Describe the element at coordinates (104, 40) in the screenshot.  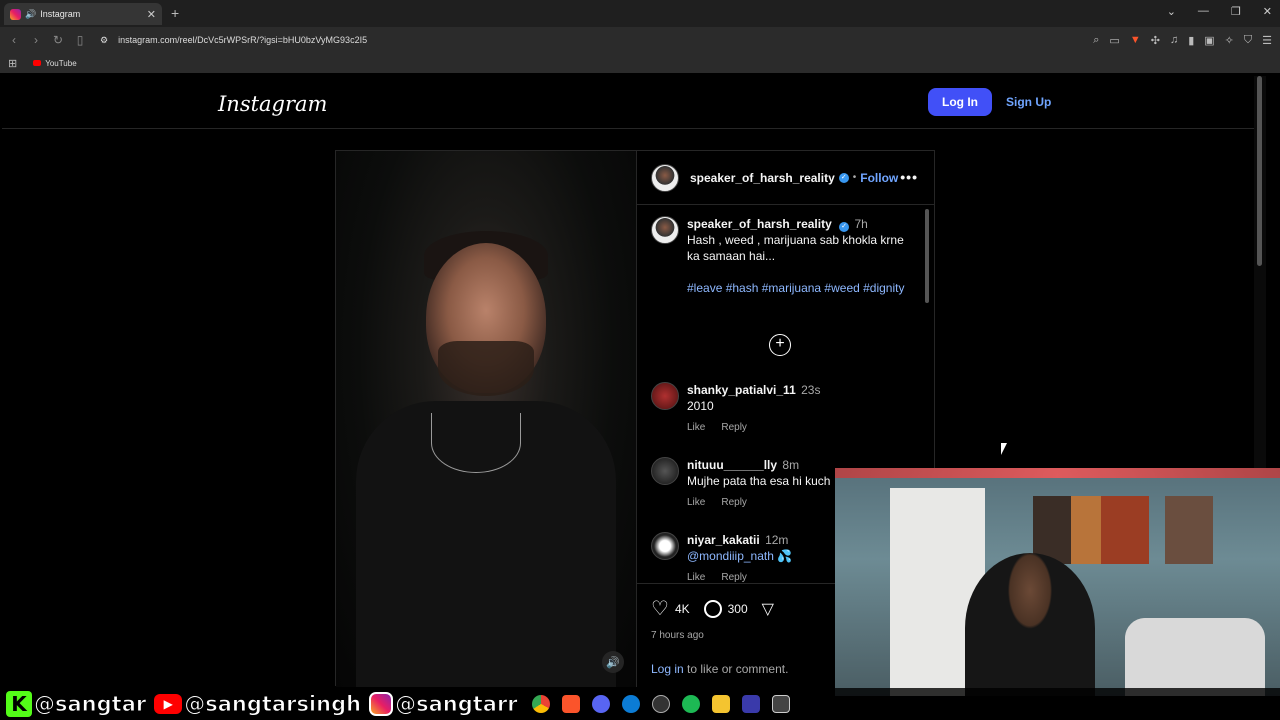
I see `site-info-icon: ⚙` at that location.